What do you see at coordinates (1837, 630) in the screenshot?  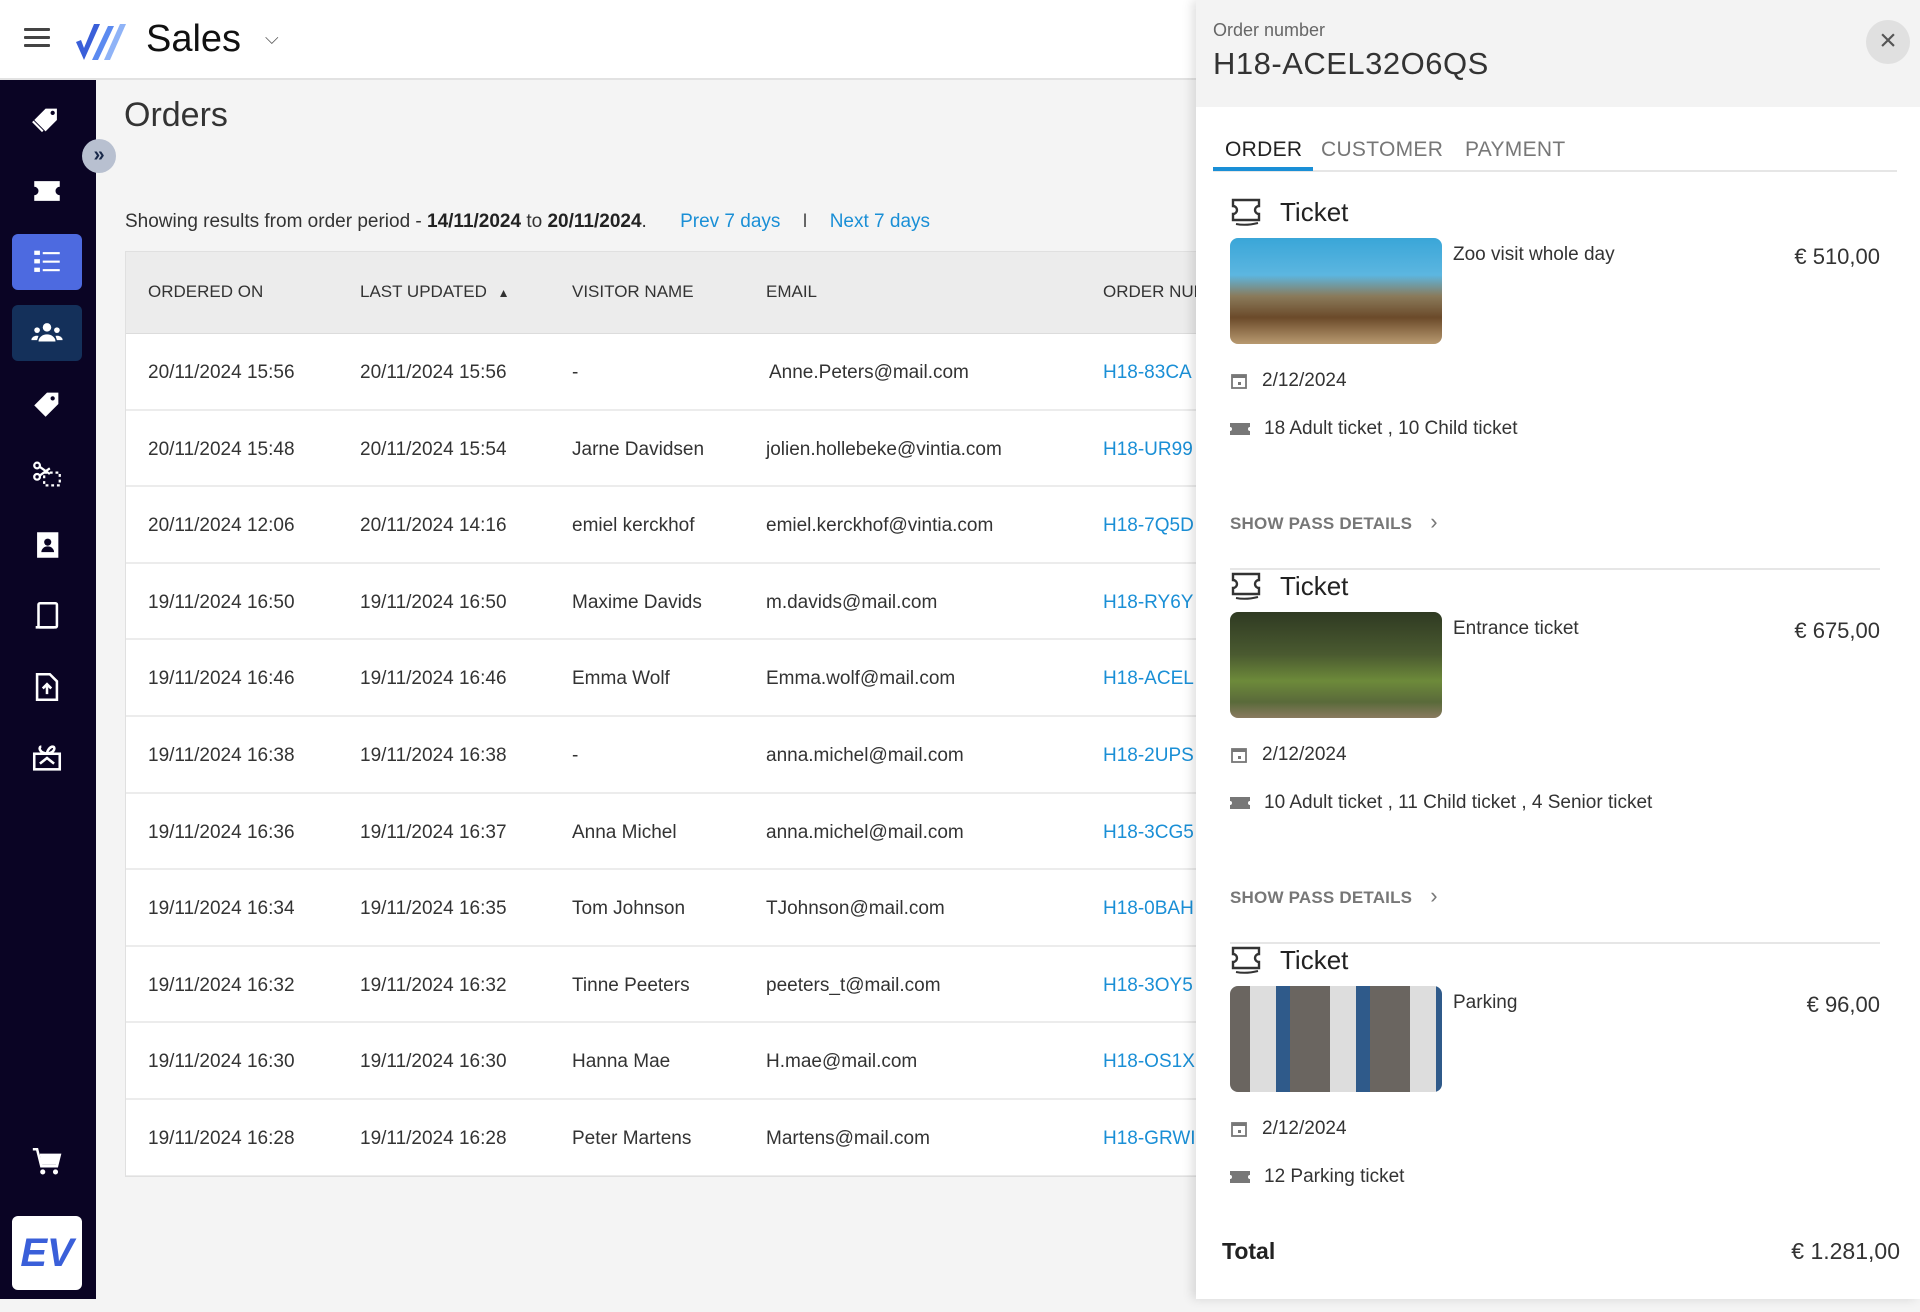 I see `item-price: € 675,00` at bounding box center [1837, 630].